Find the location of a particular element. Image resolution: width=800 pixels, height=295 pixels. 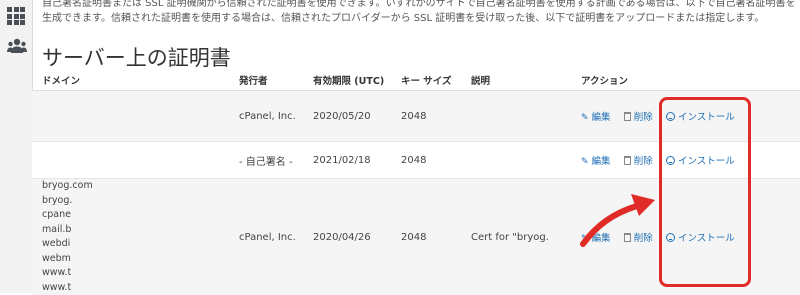

header-description: 説明 is located at coordinates (522, 80).